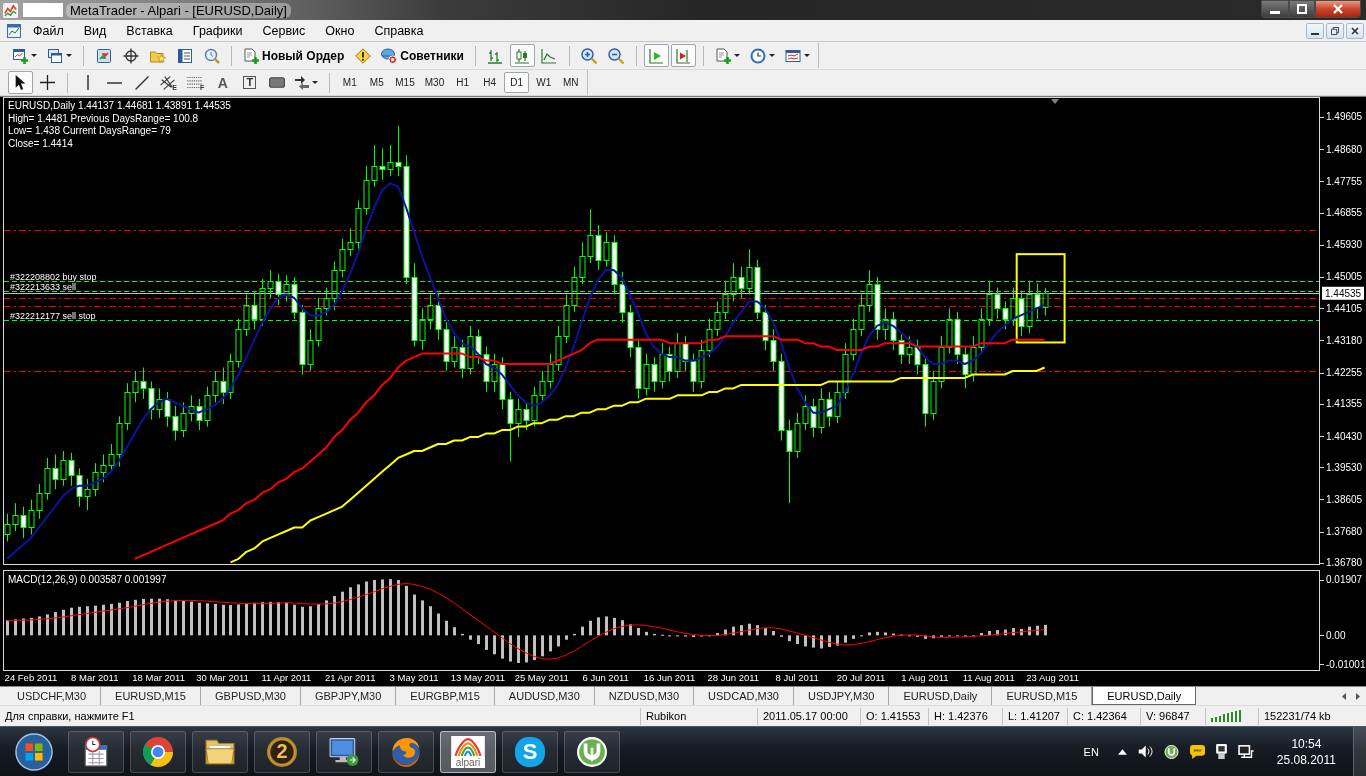  Describe the element at coordinates (965, 716) in the screenshot. I see `high-price: H: 1.42376` at that location.